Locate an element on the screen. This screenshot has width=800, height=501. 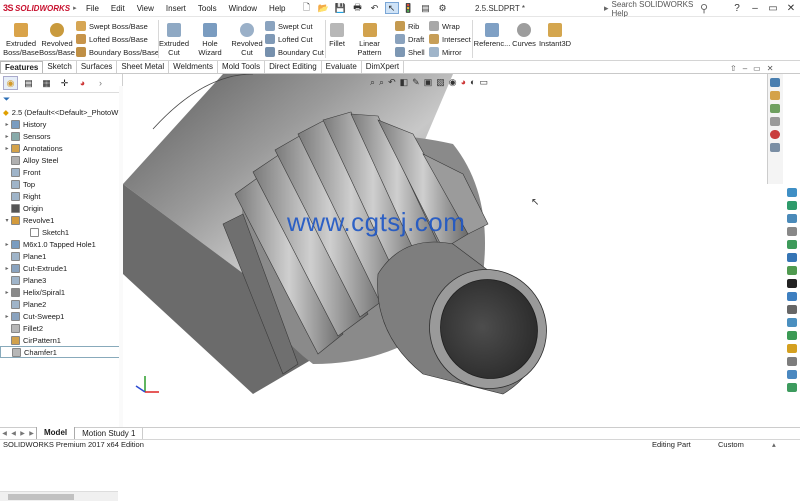
tab-sheet-metal: Sheet Metal is located at coordinates (143, 67).